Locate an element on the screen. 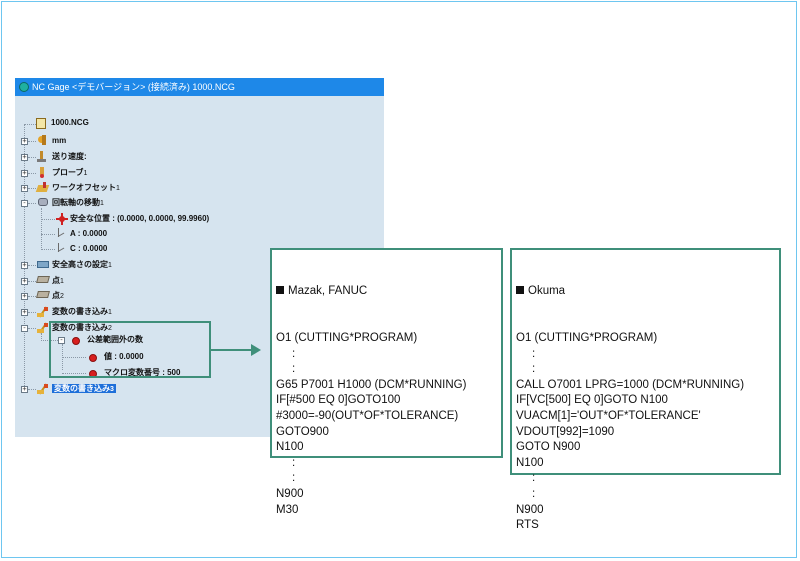 This screenshot has width=800, height=561. variable-write-3-node-index: 3 is located at coordinates (112, 389).